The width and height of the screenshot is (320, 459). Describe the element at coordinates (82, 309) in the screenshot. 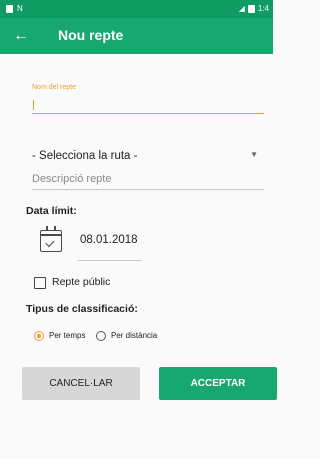

I see `classification-title: Tipus de classificació:` at that location.